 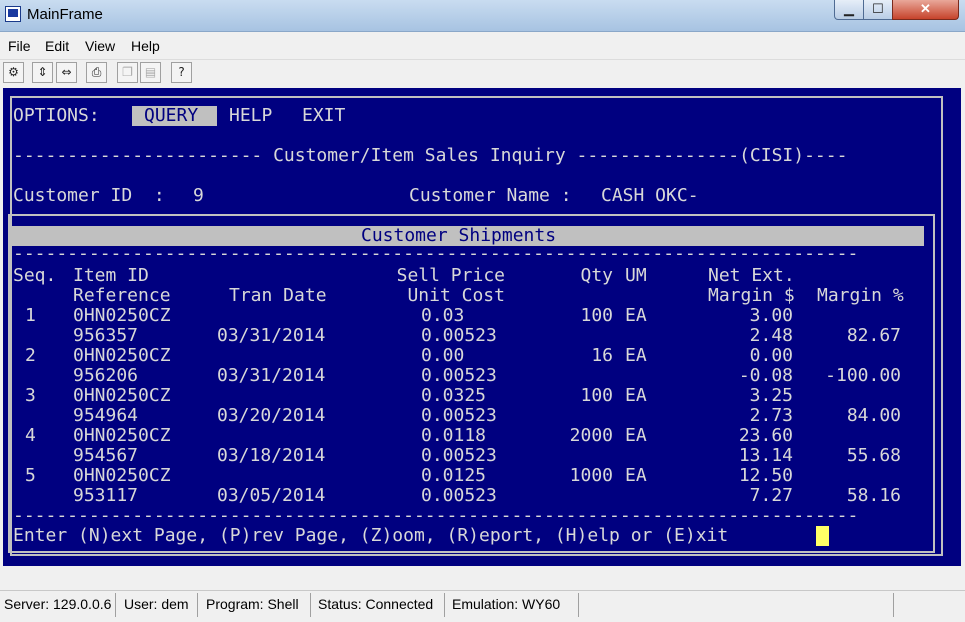 What do you see at coordinates (198, 195) in the screenshot?
I see `customer-id-value: 9` at bounding box center [198, 195].